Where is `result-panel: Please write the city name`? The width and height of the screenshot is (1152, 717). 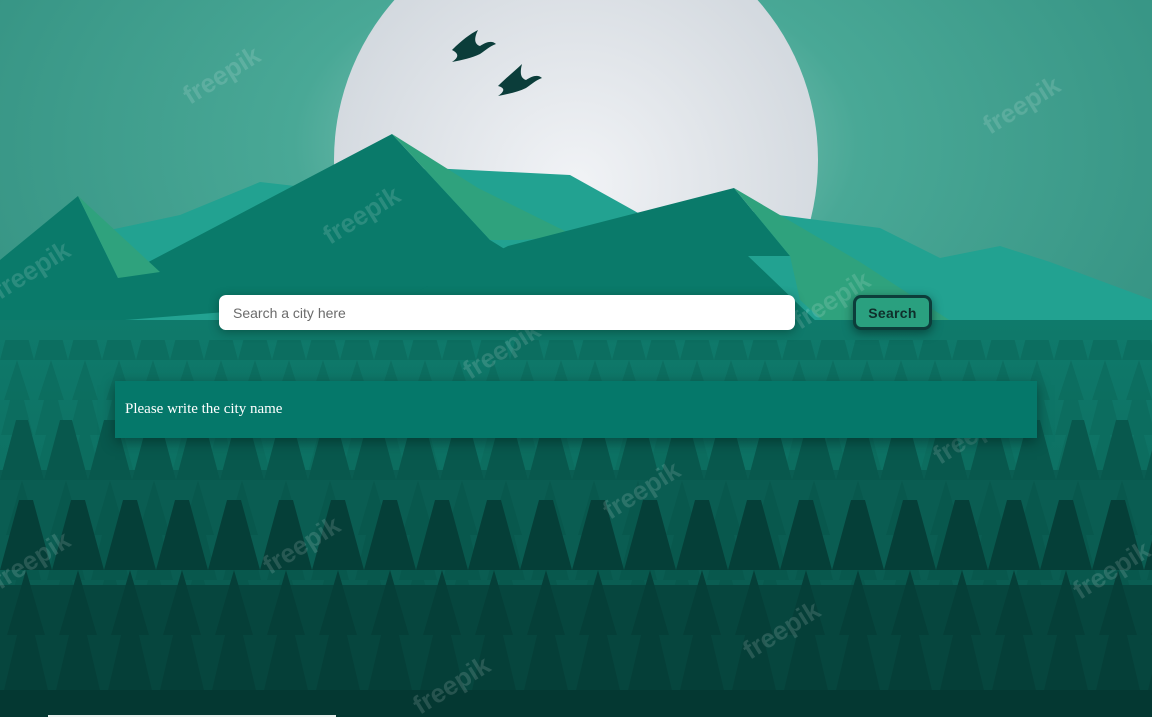 result-panel: Please write the city name is located at coordinates (576, 409).